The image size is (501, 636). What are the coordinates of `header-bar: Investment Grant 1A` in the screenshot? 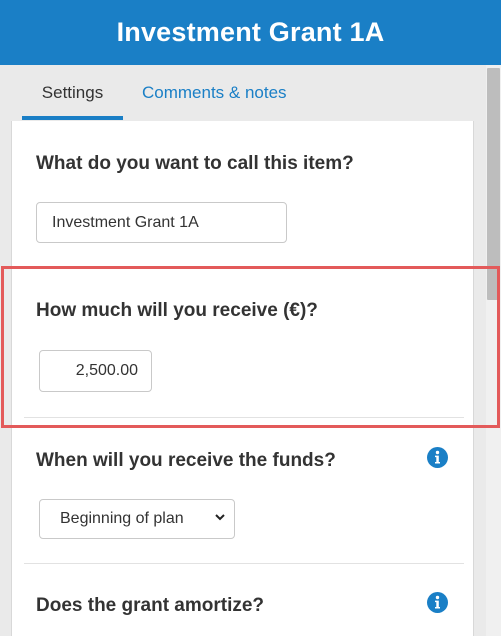 It's located at (250, 32).